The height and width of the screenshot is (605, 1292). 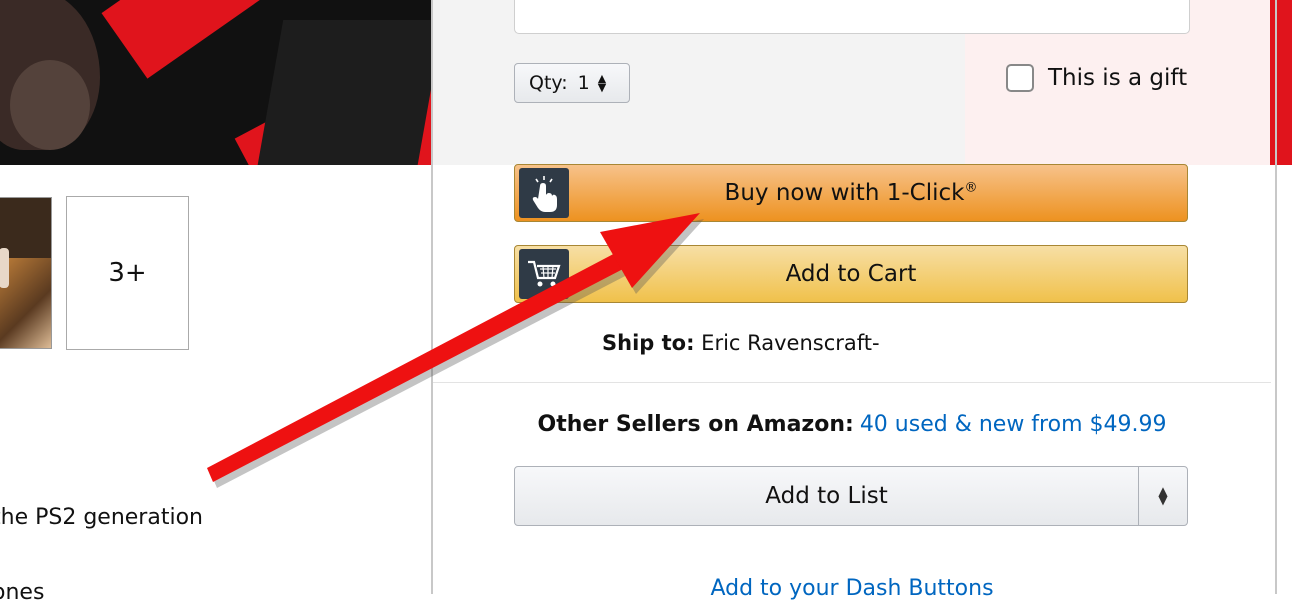 What do you see at coordinates (548, 83) in the screenshot?
I see `quantity-label: Qty:` at bounding box center [548, 83].